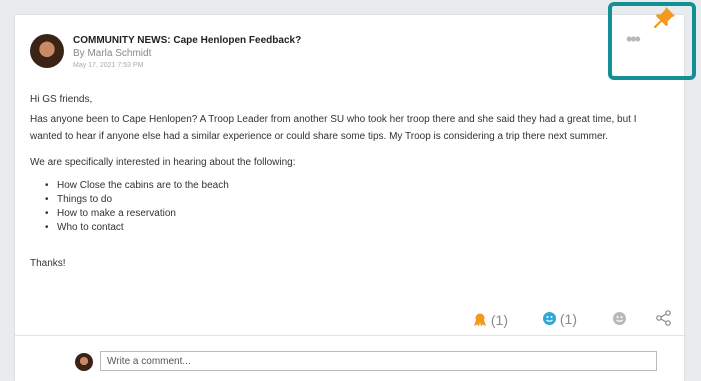  I want to click on post-closing: Thanks!, so click(48, 263).